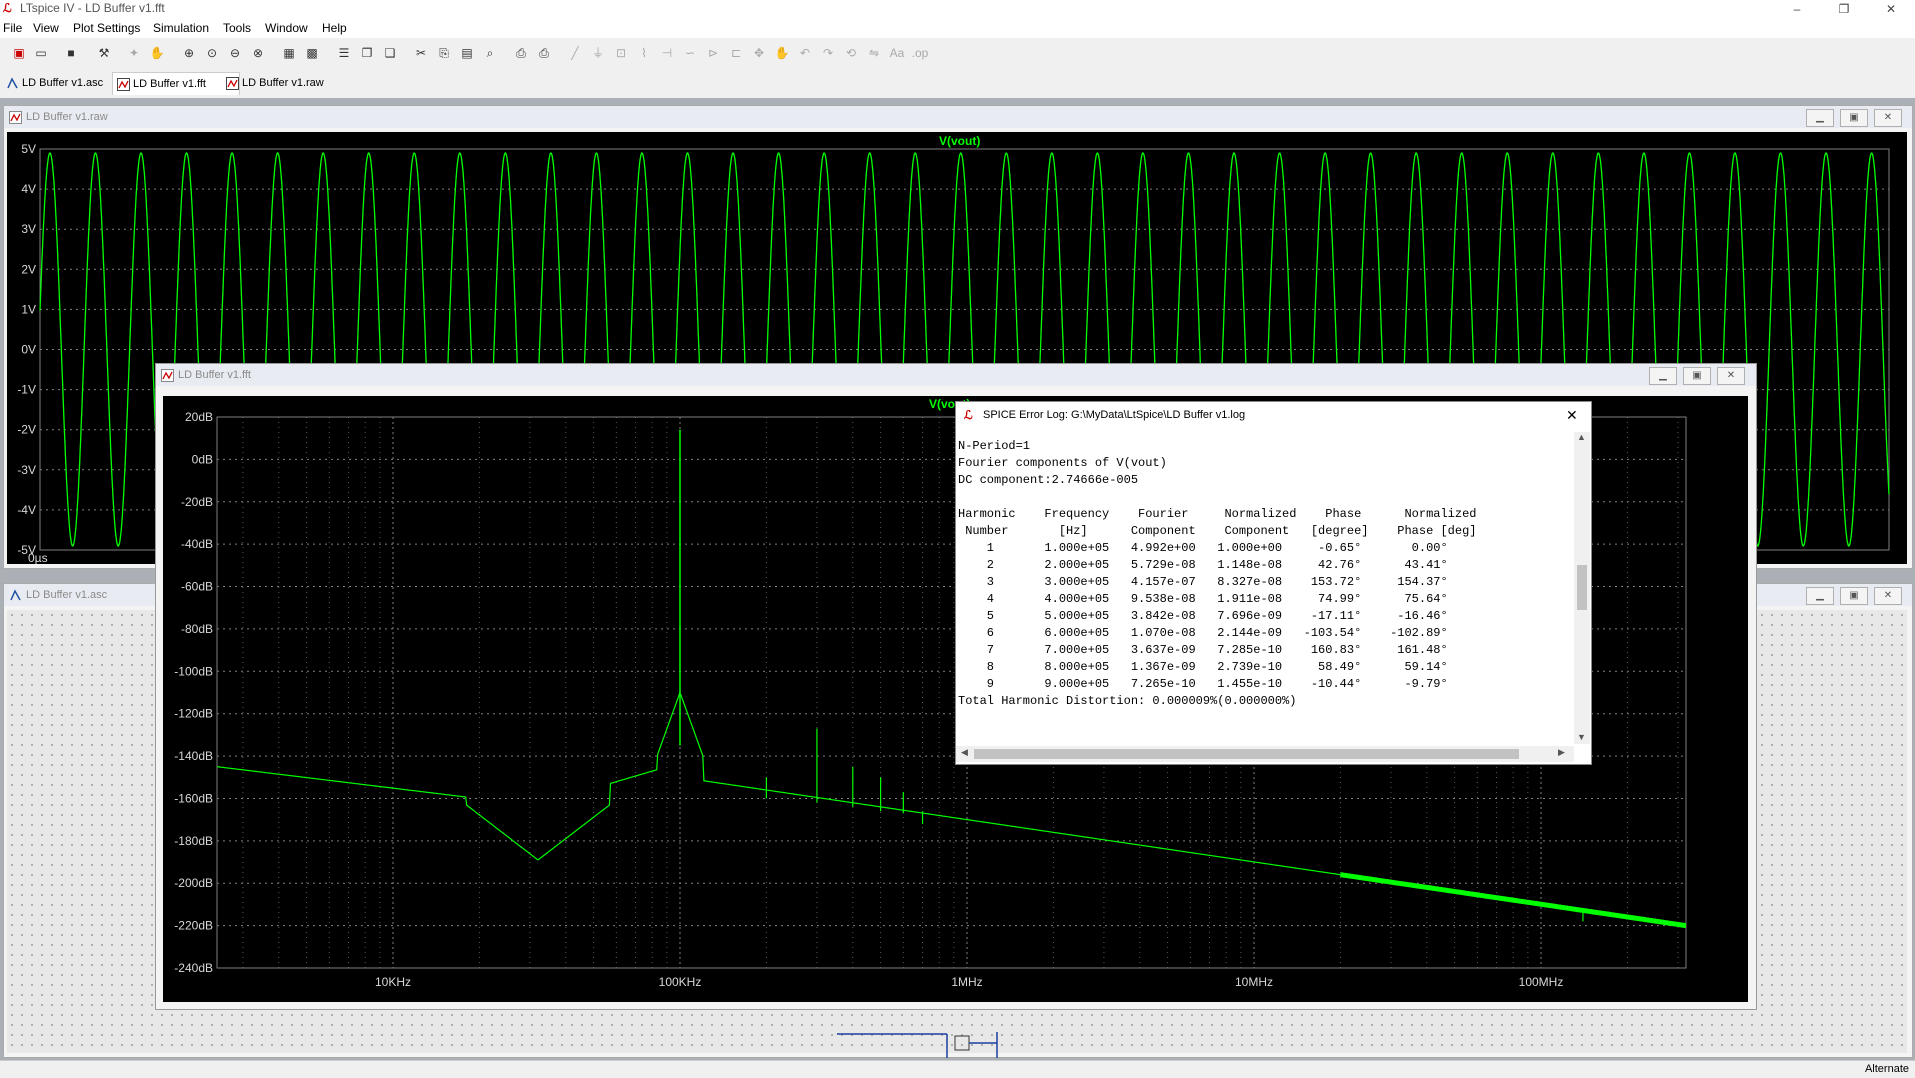 This screenshot has width=1915, height=1078. I want to click on raw-minimize-button: ▁, so click(1820, 118).